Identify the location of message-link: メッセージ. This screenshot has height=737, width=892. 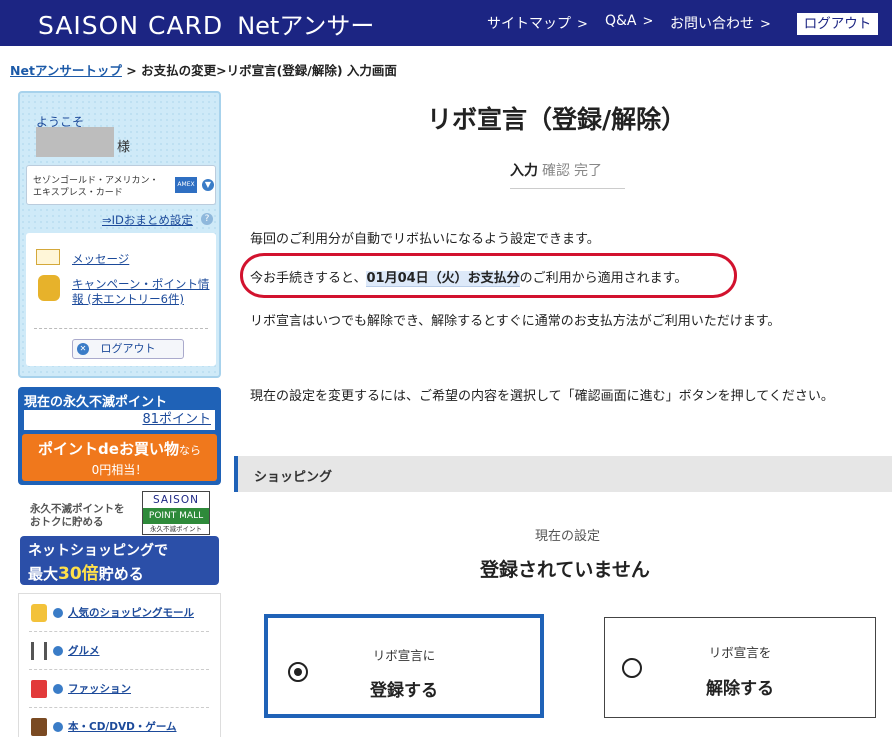
(100, 259).